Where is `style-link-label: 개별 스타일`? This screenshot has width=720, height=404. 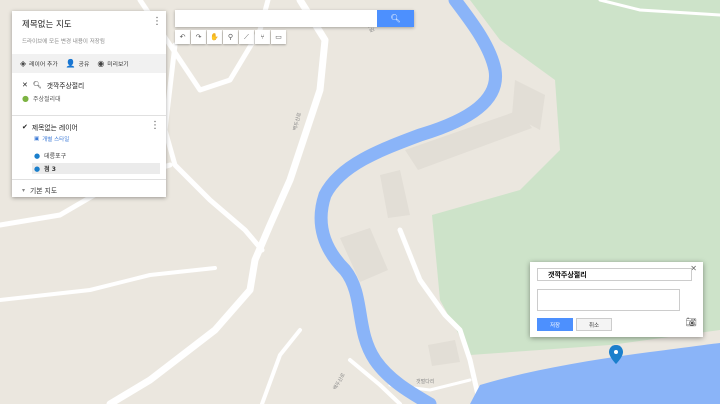
style-link-label: 개별 스타일 is located at coordinates (56, 140).